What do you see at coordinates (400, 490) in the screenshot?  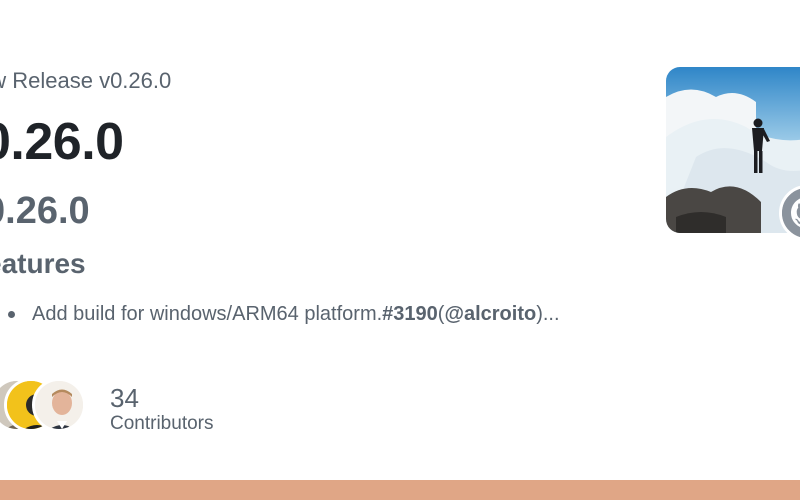 I see `footer-accent-bar` at bounding box center [400, 490].